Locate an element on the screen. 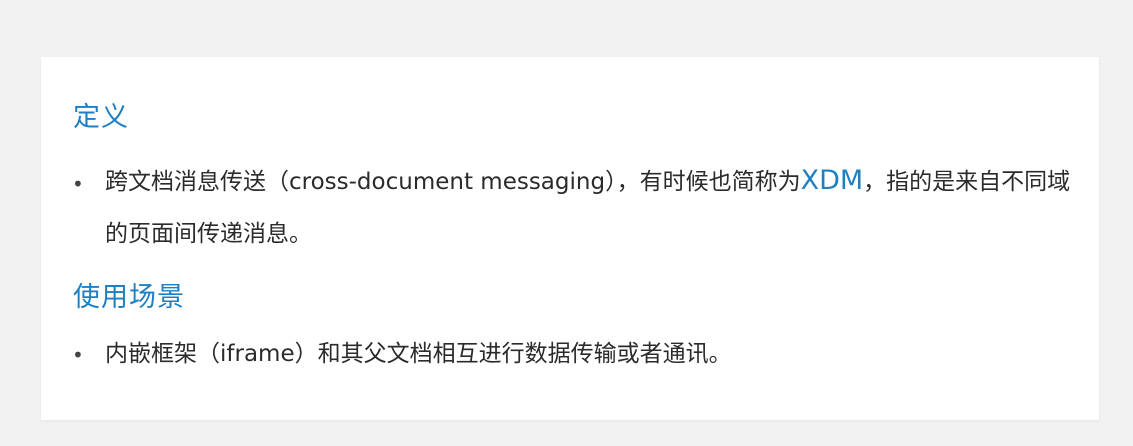 Image resolution: width=1133 pixels, height=446 pixels. xdm-highlight: XDM is located at coordinates (832, 180).